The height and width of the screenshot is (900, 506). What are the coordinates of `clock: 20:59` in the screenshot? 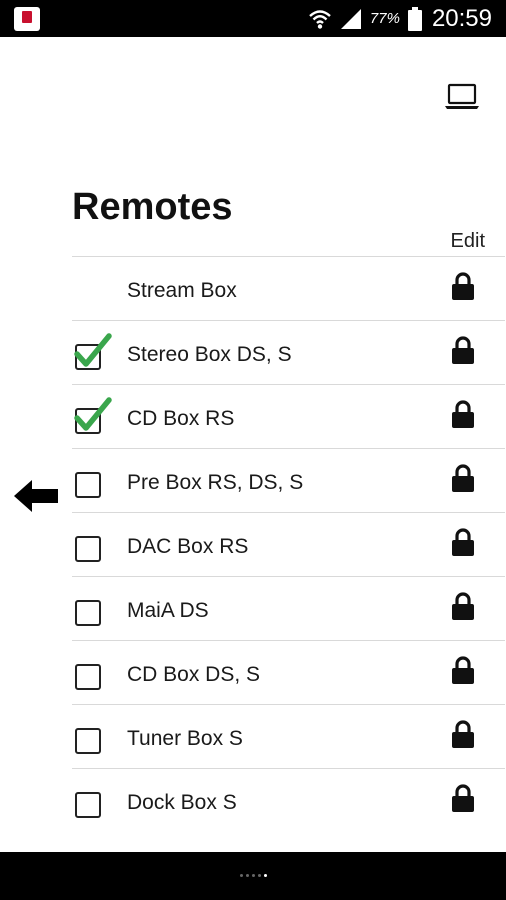 It's located at (461, 18).